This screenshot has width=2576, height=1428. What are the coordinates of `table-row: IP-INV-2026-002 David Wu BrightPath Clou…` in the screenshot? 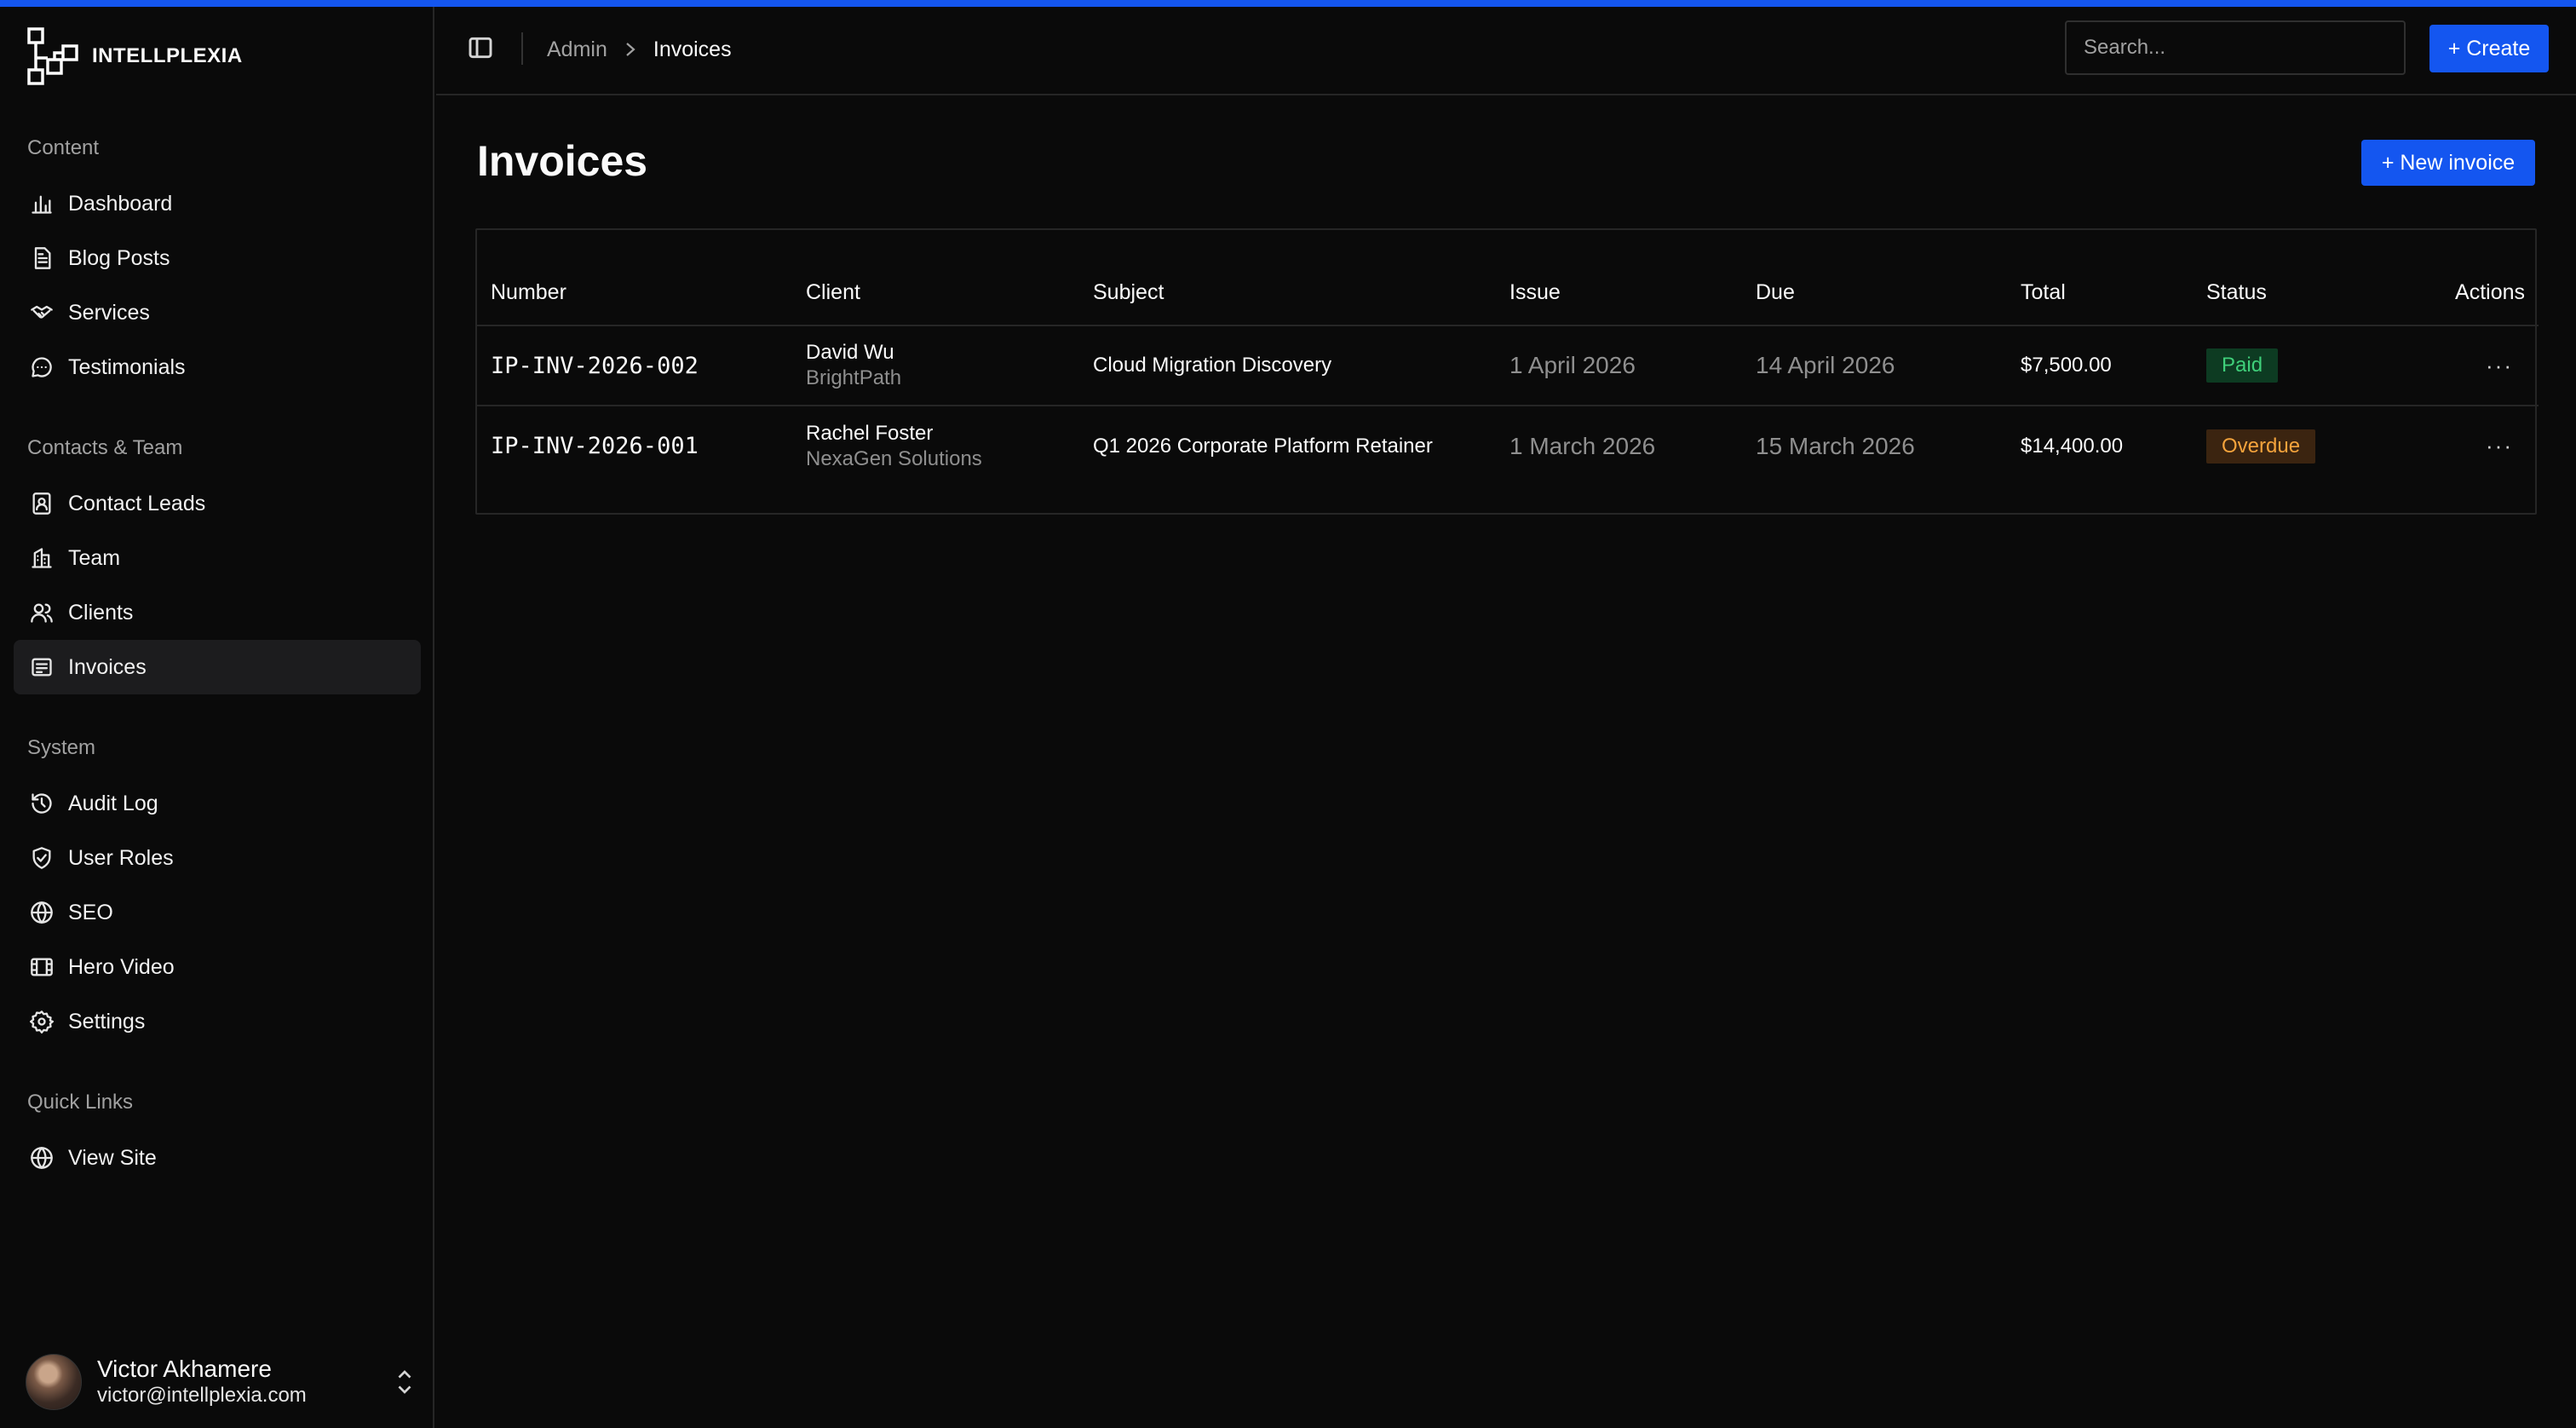 It's located at (1508, 365).